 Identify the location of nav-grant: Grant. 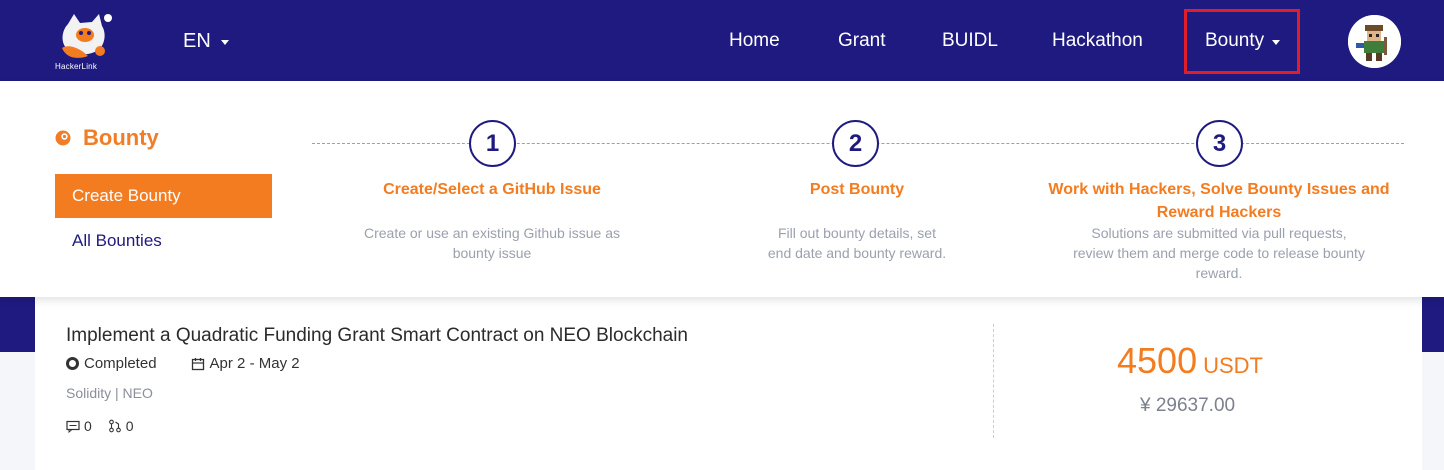
(862, 41).